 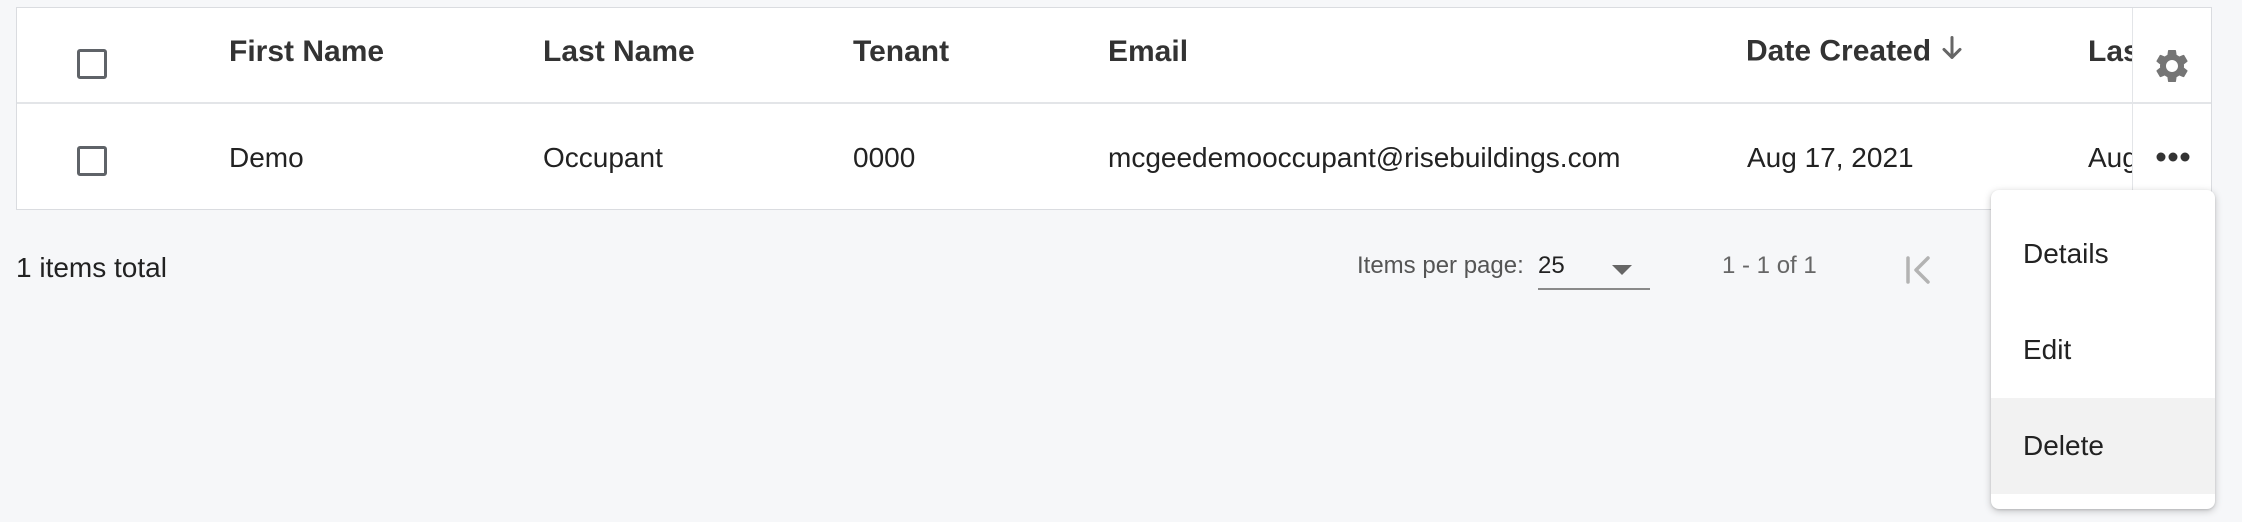 I want to click on row-actions-menu: Details Edit Delete, so click(x=2103, y=349).